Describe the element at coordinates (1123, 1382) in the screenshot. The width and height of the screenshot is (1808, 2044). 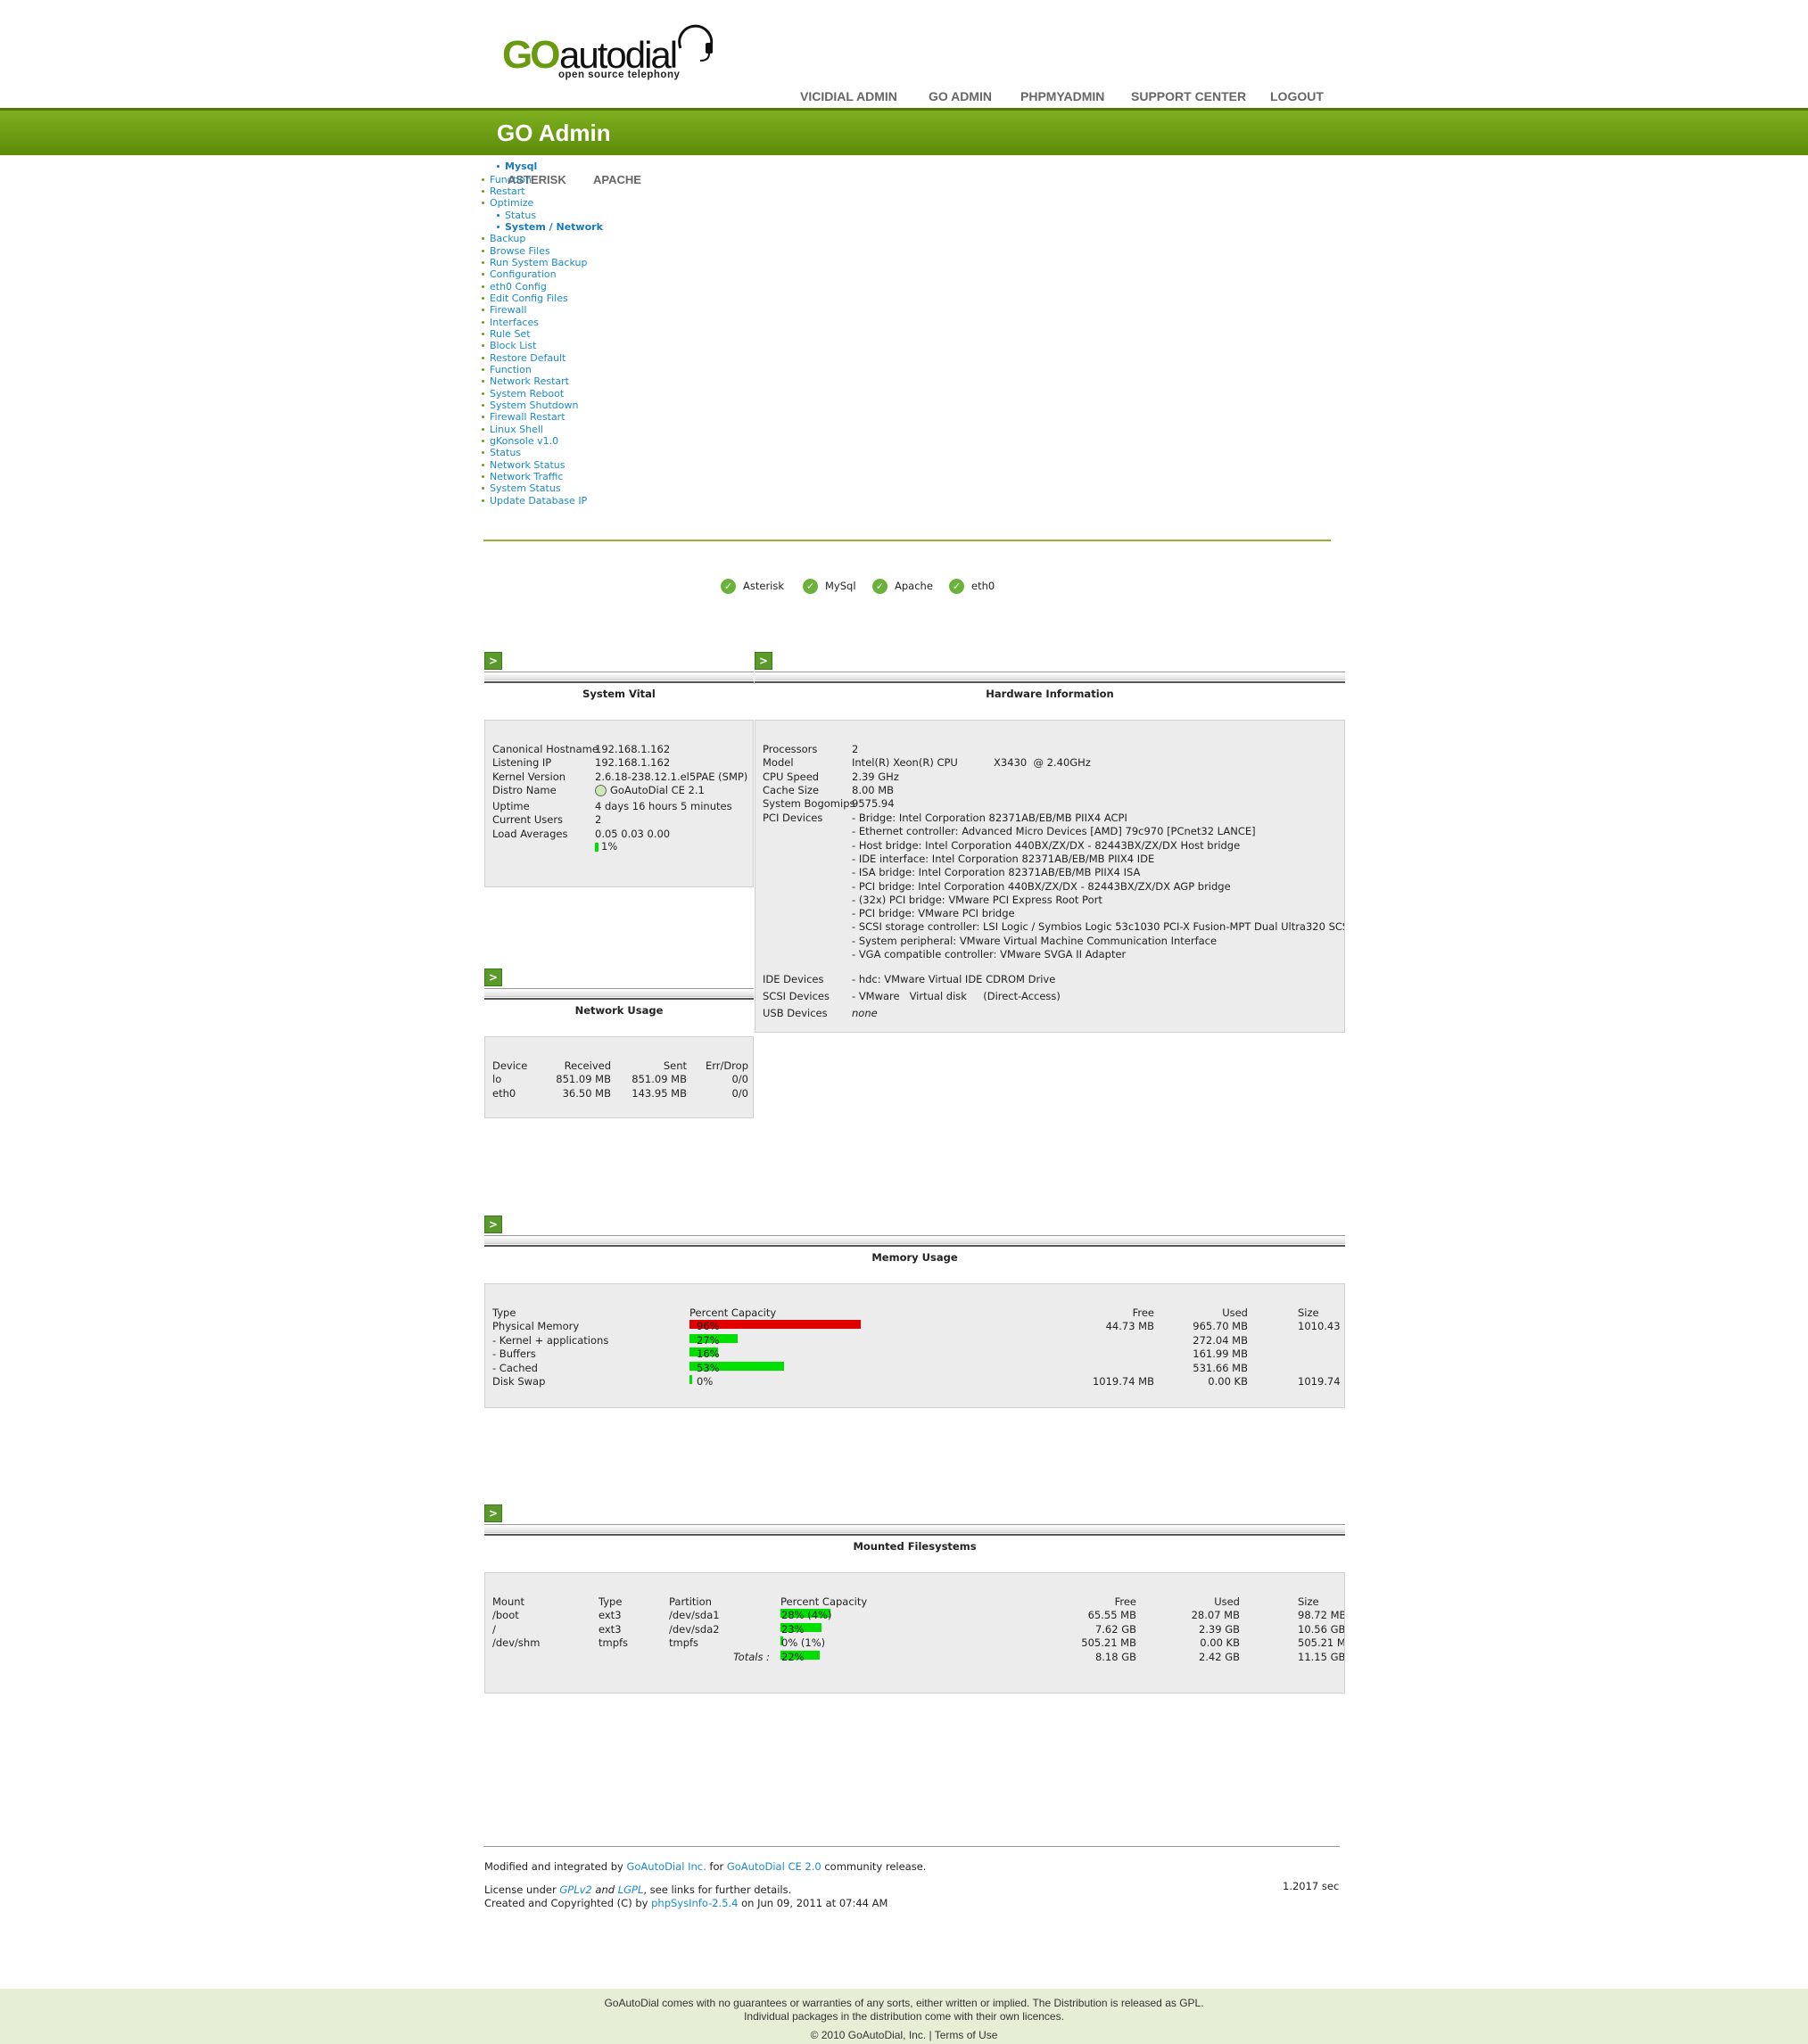
I see `mem-free: 1019.74 MB` at that location.